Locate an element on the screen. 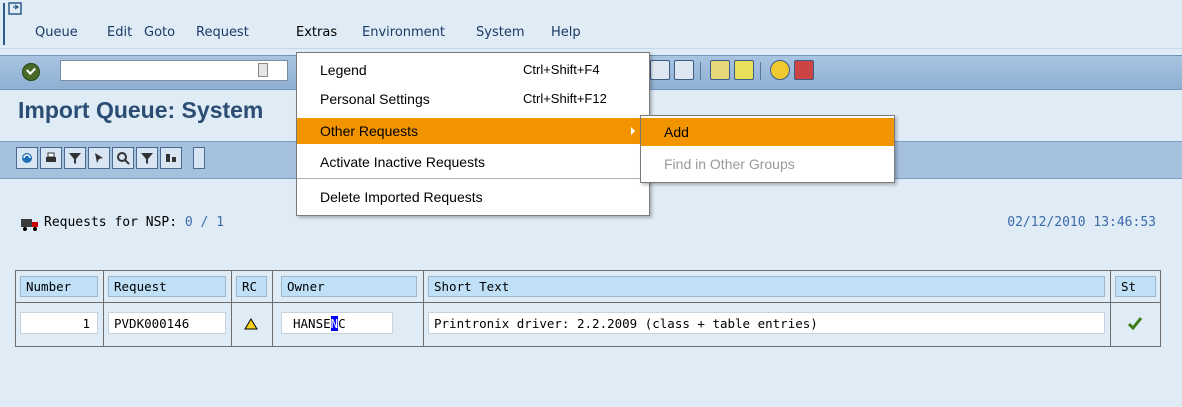  sort-icon is located at coordinates (171, 158).